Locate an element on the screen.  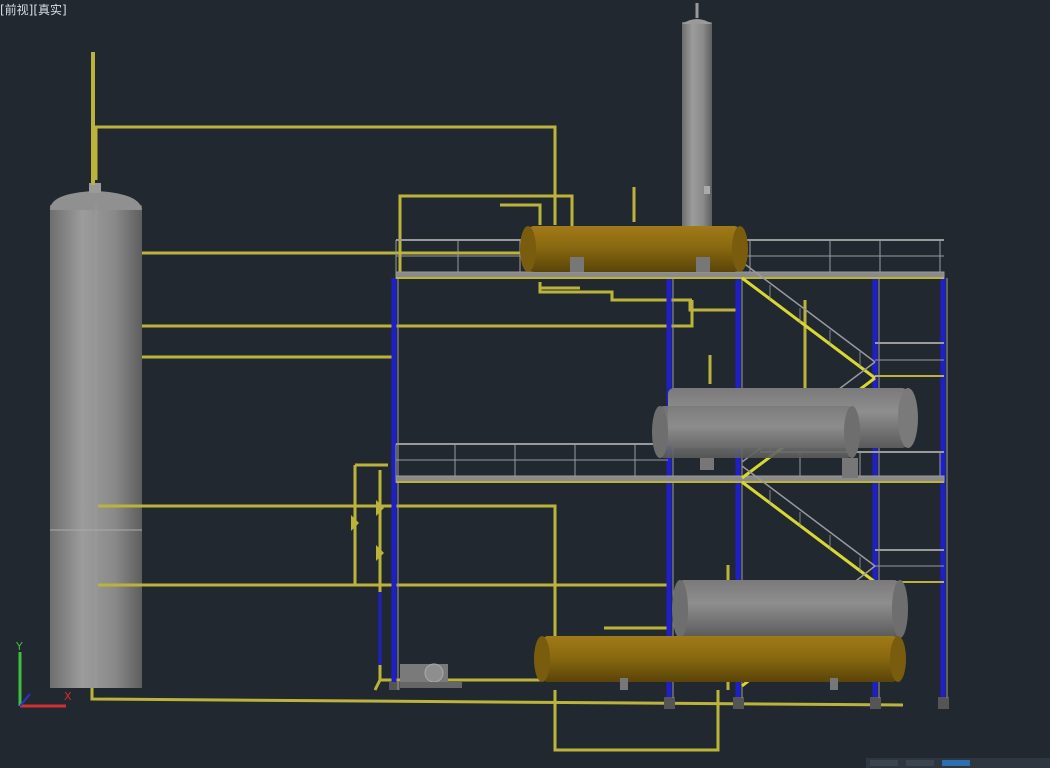
top-stack-vessel is located at coordinates (697, 115).